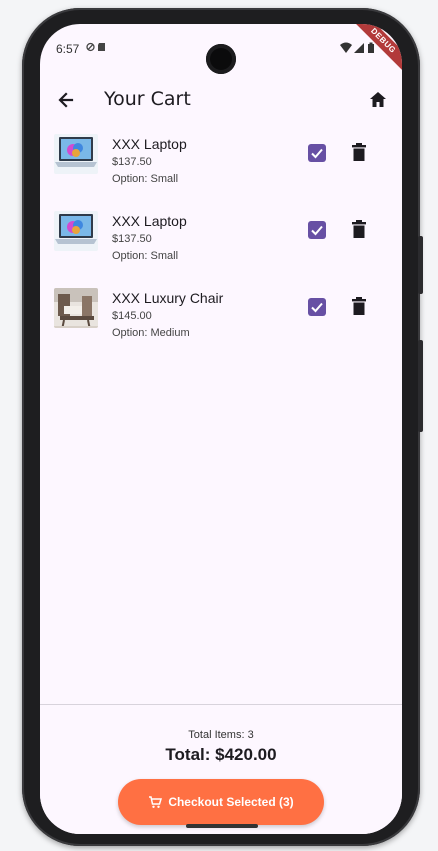 The height and width of the screenshot is (851, 438). I want to click on data-saver-icon, so click(90, 47).